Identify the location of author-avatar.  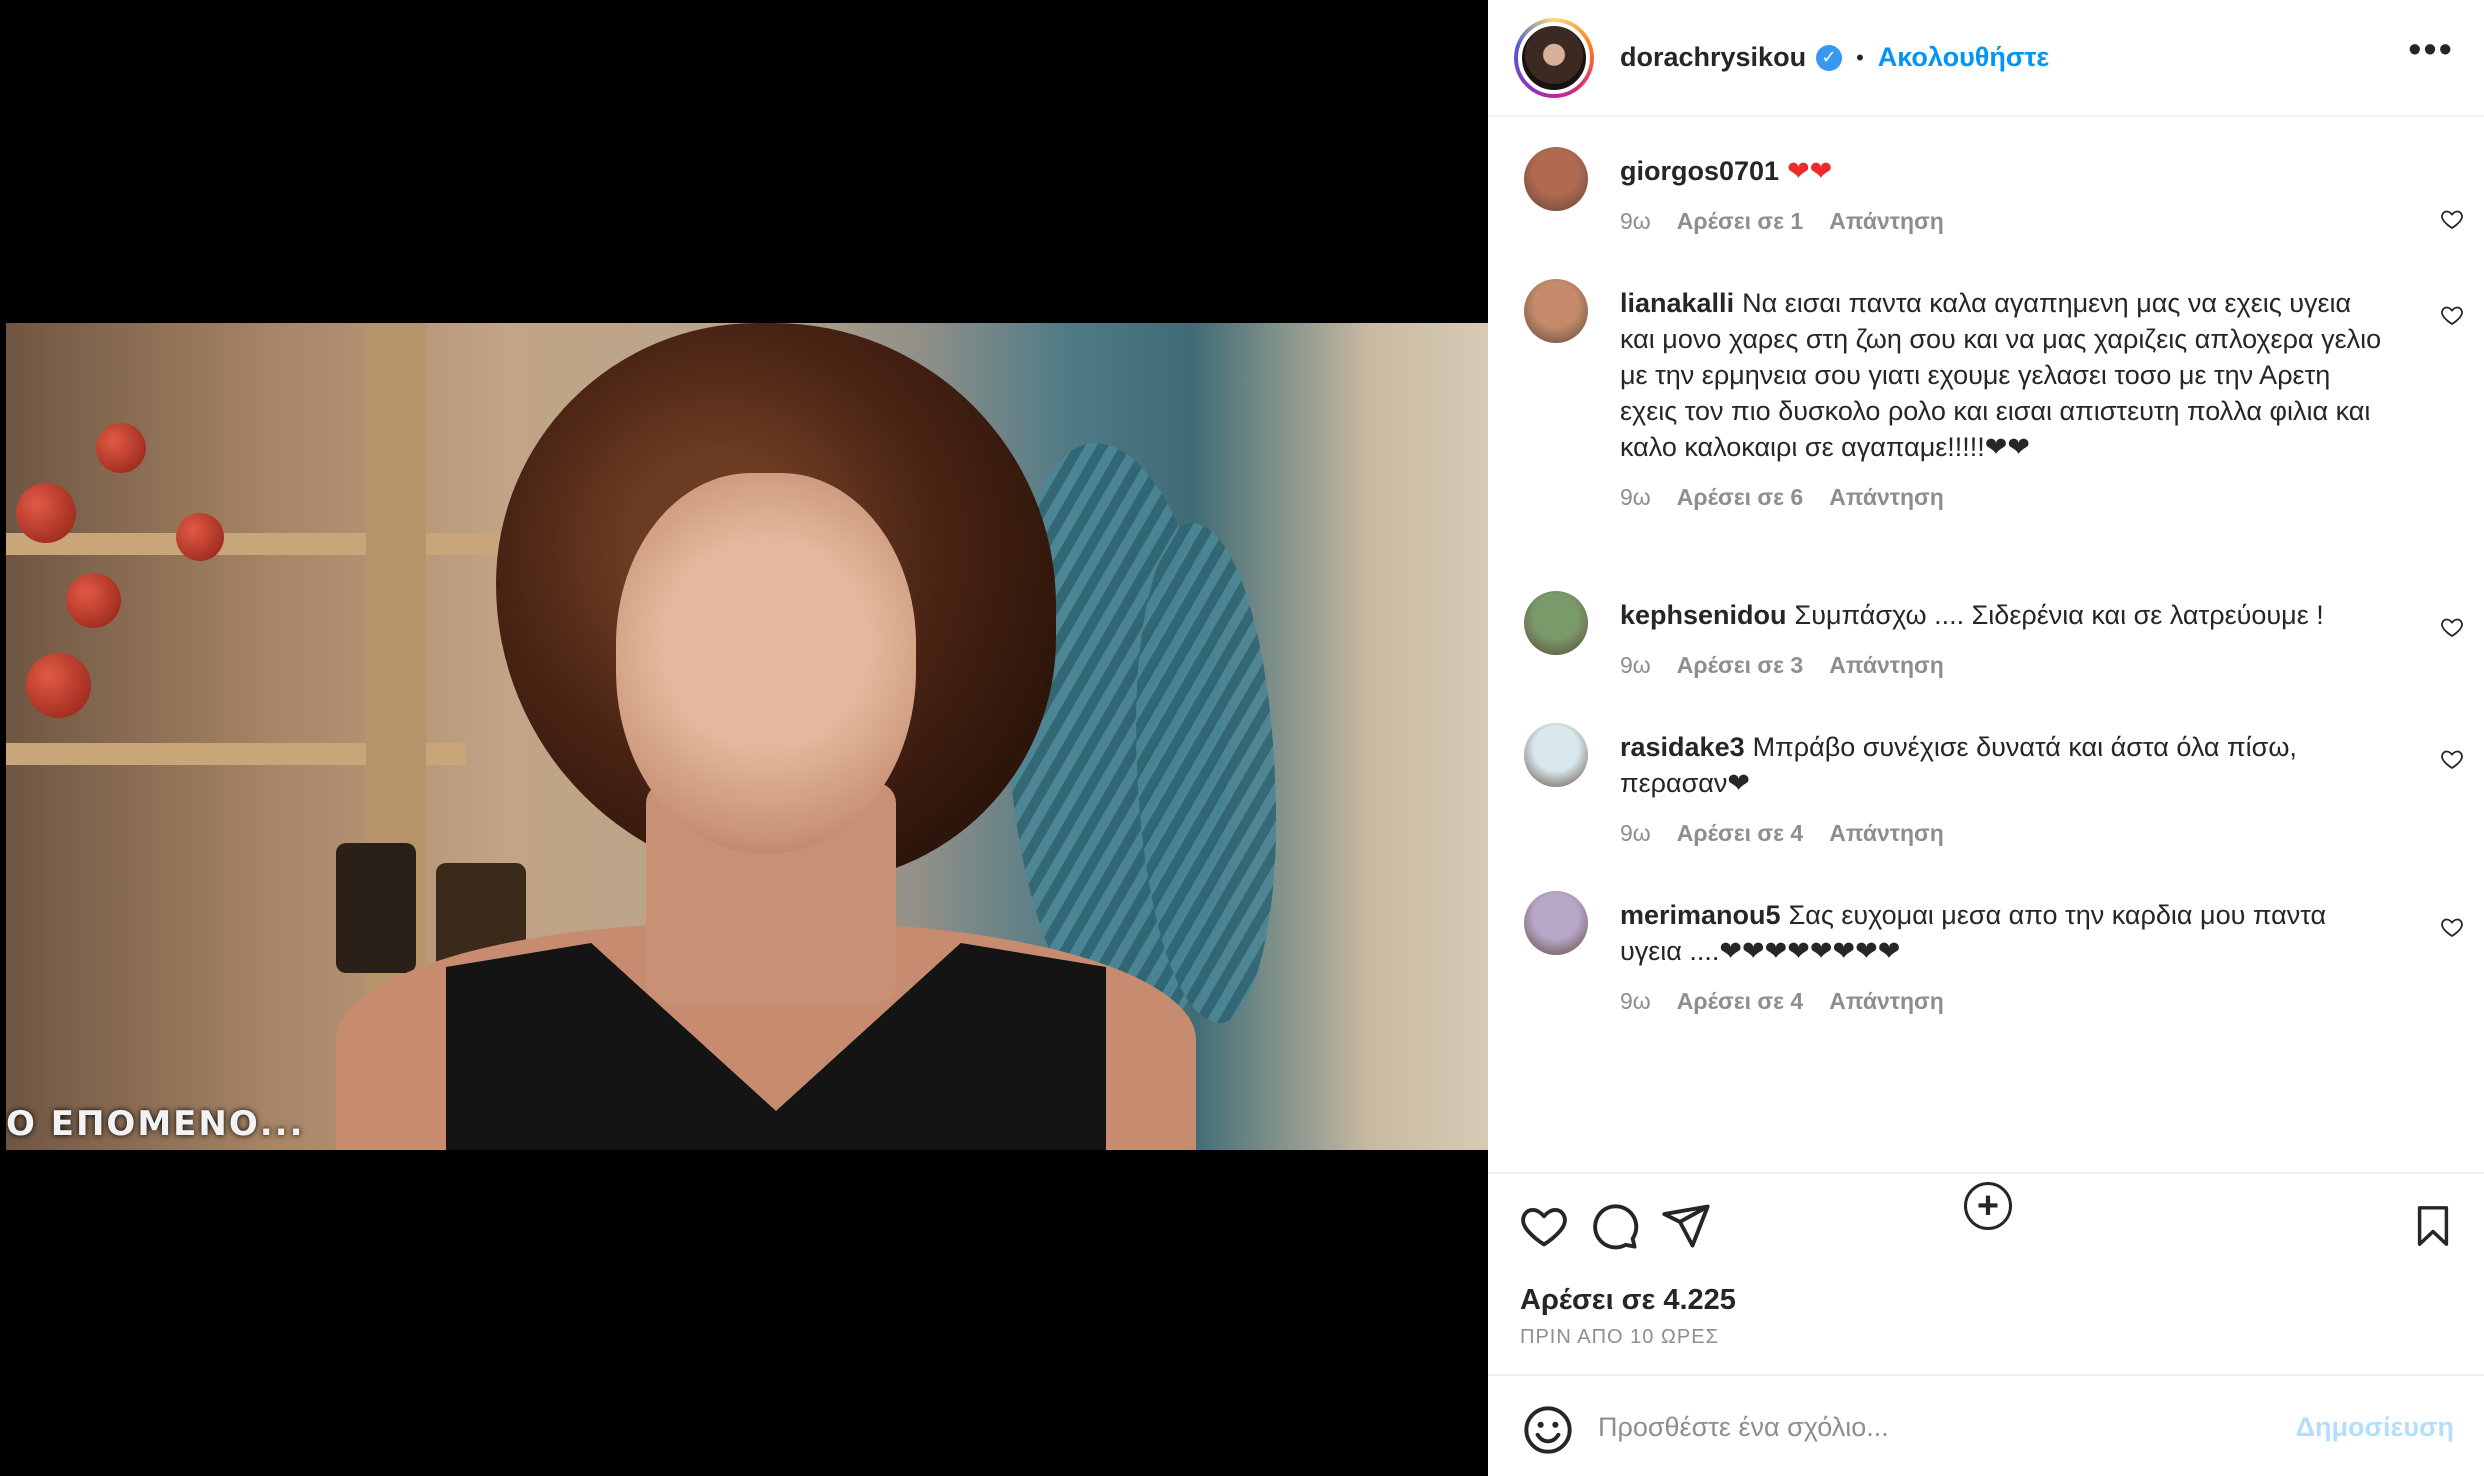
(1554, 57).